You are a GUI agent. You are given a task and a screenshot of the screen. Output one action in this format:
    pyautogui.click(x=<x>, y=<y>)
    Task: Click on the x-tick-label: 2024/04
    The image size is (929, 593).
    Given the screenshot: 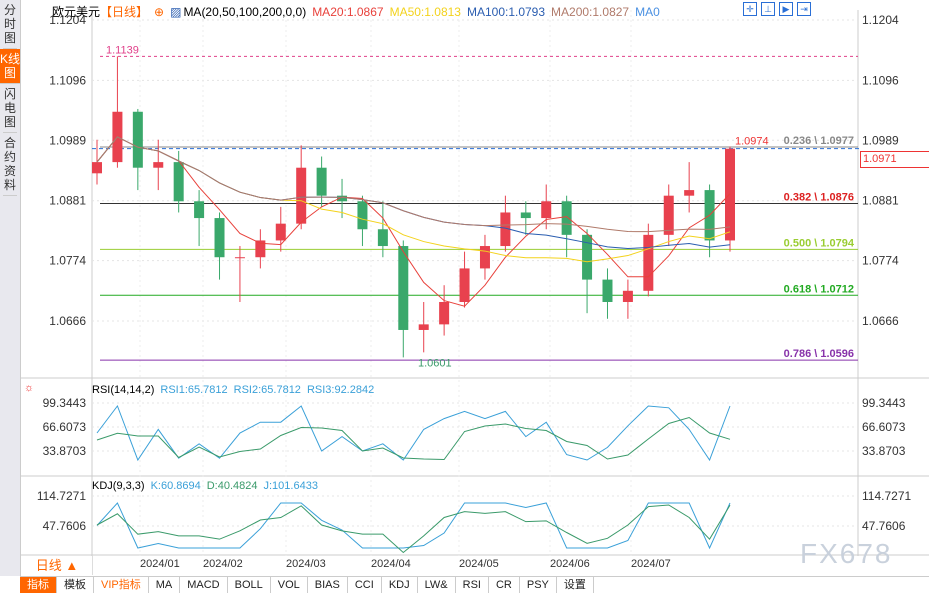 What is the action you would take?
    pyautogui.click(x=391, y=564)
    